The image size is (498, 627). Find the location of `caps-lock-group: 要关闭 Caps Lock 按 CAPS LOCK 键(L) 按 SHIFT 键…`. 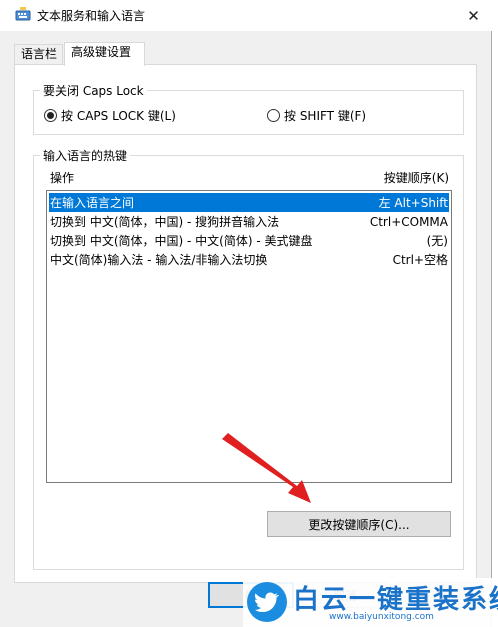

caps-lock-group: 要关闭 Caps Lock 按 CAPS LOCK 键(L) 按 SHIFT 键… is located at coordinates (248, 108).